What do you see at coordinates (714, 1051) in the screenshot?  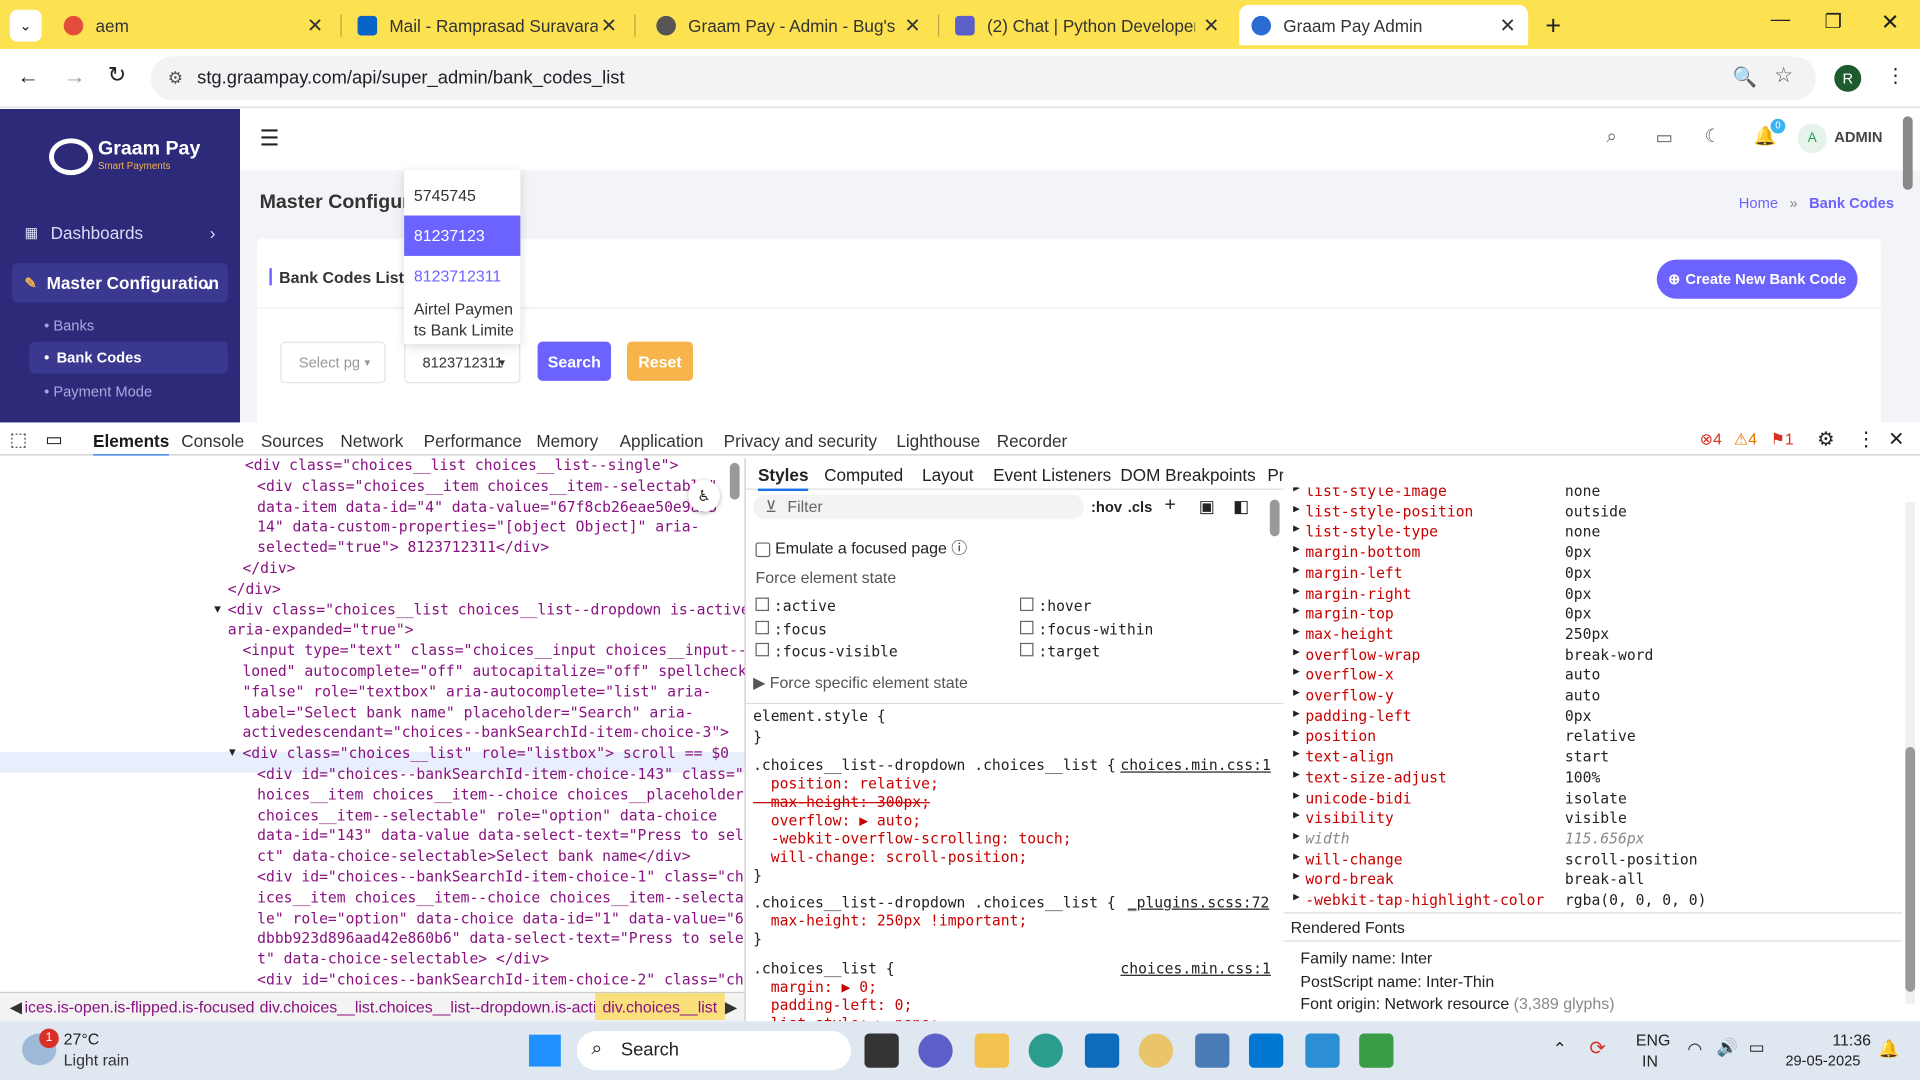 I see `taskbar-search-box: ⌕ Search` at bounding box center [714, 1051].